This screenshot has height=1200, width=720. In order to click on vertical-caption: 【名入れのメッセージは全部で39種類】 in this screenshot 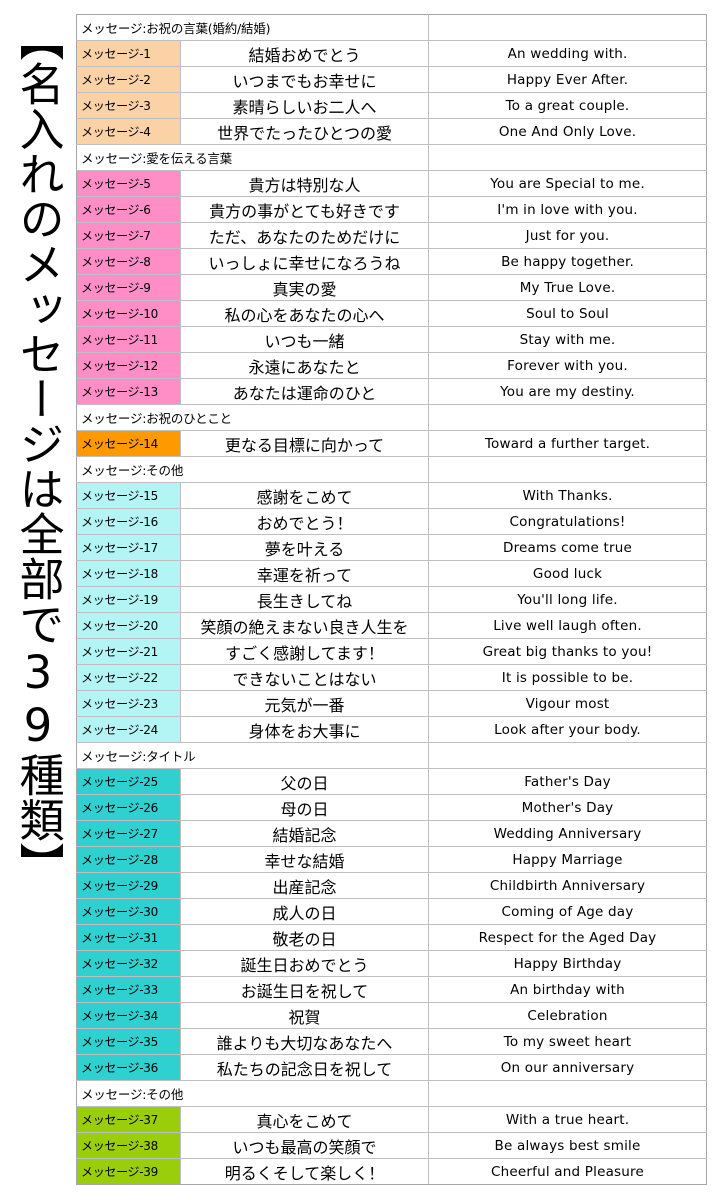, I will do `click(38, 600)`.